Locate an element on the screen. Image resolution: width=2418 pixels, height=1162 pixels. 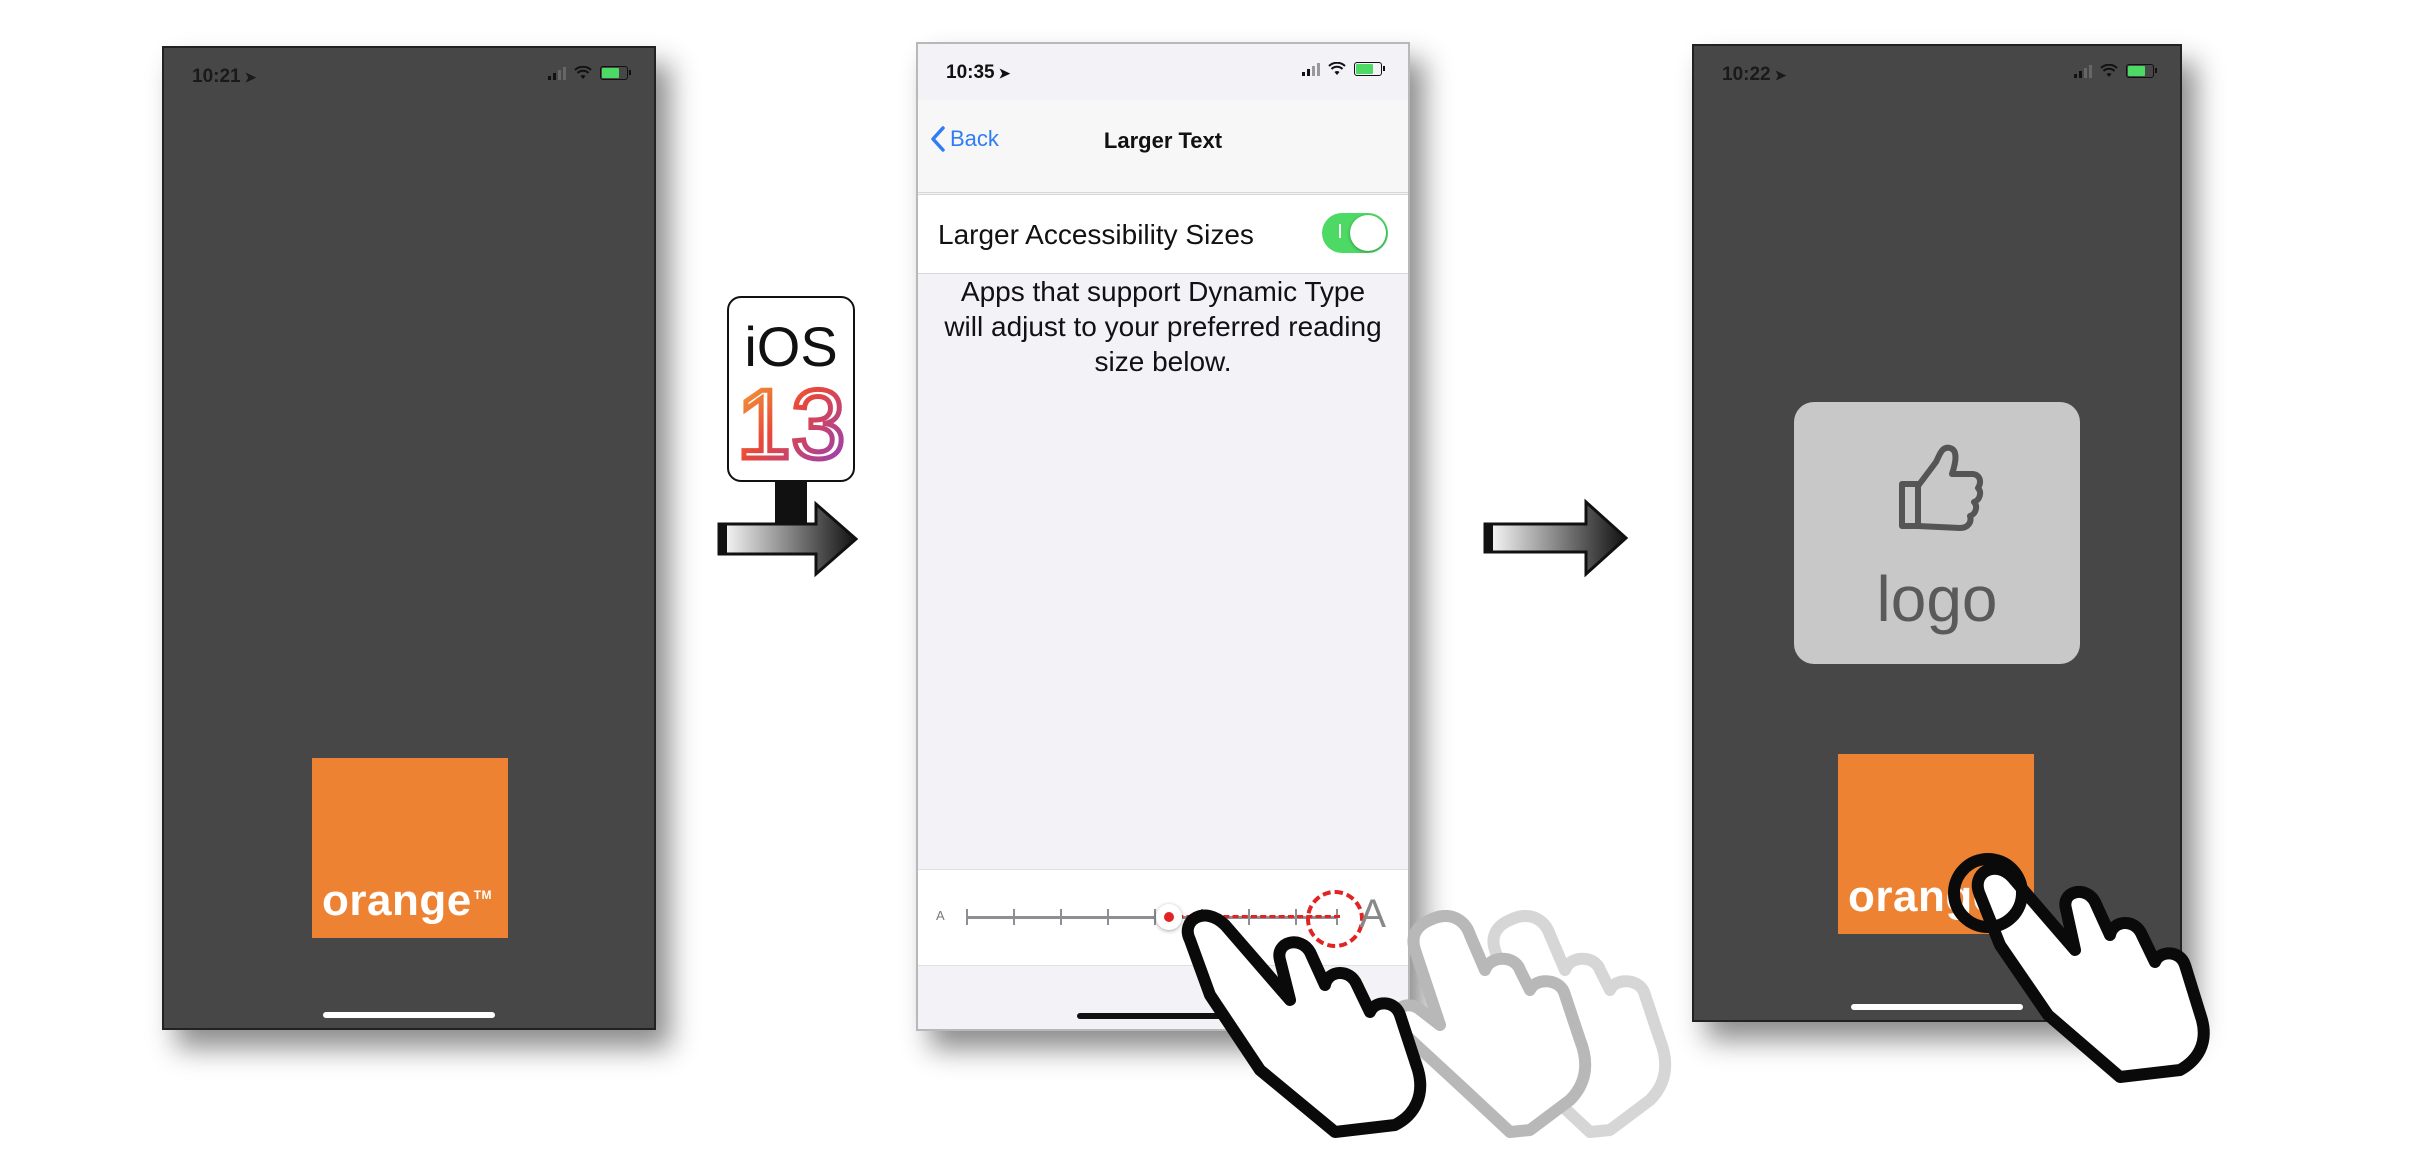
larger-accessibility-sizes-row: Larger Accessibility Sizes is located at coordinates (1163, 234).